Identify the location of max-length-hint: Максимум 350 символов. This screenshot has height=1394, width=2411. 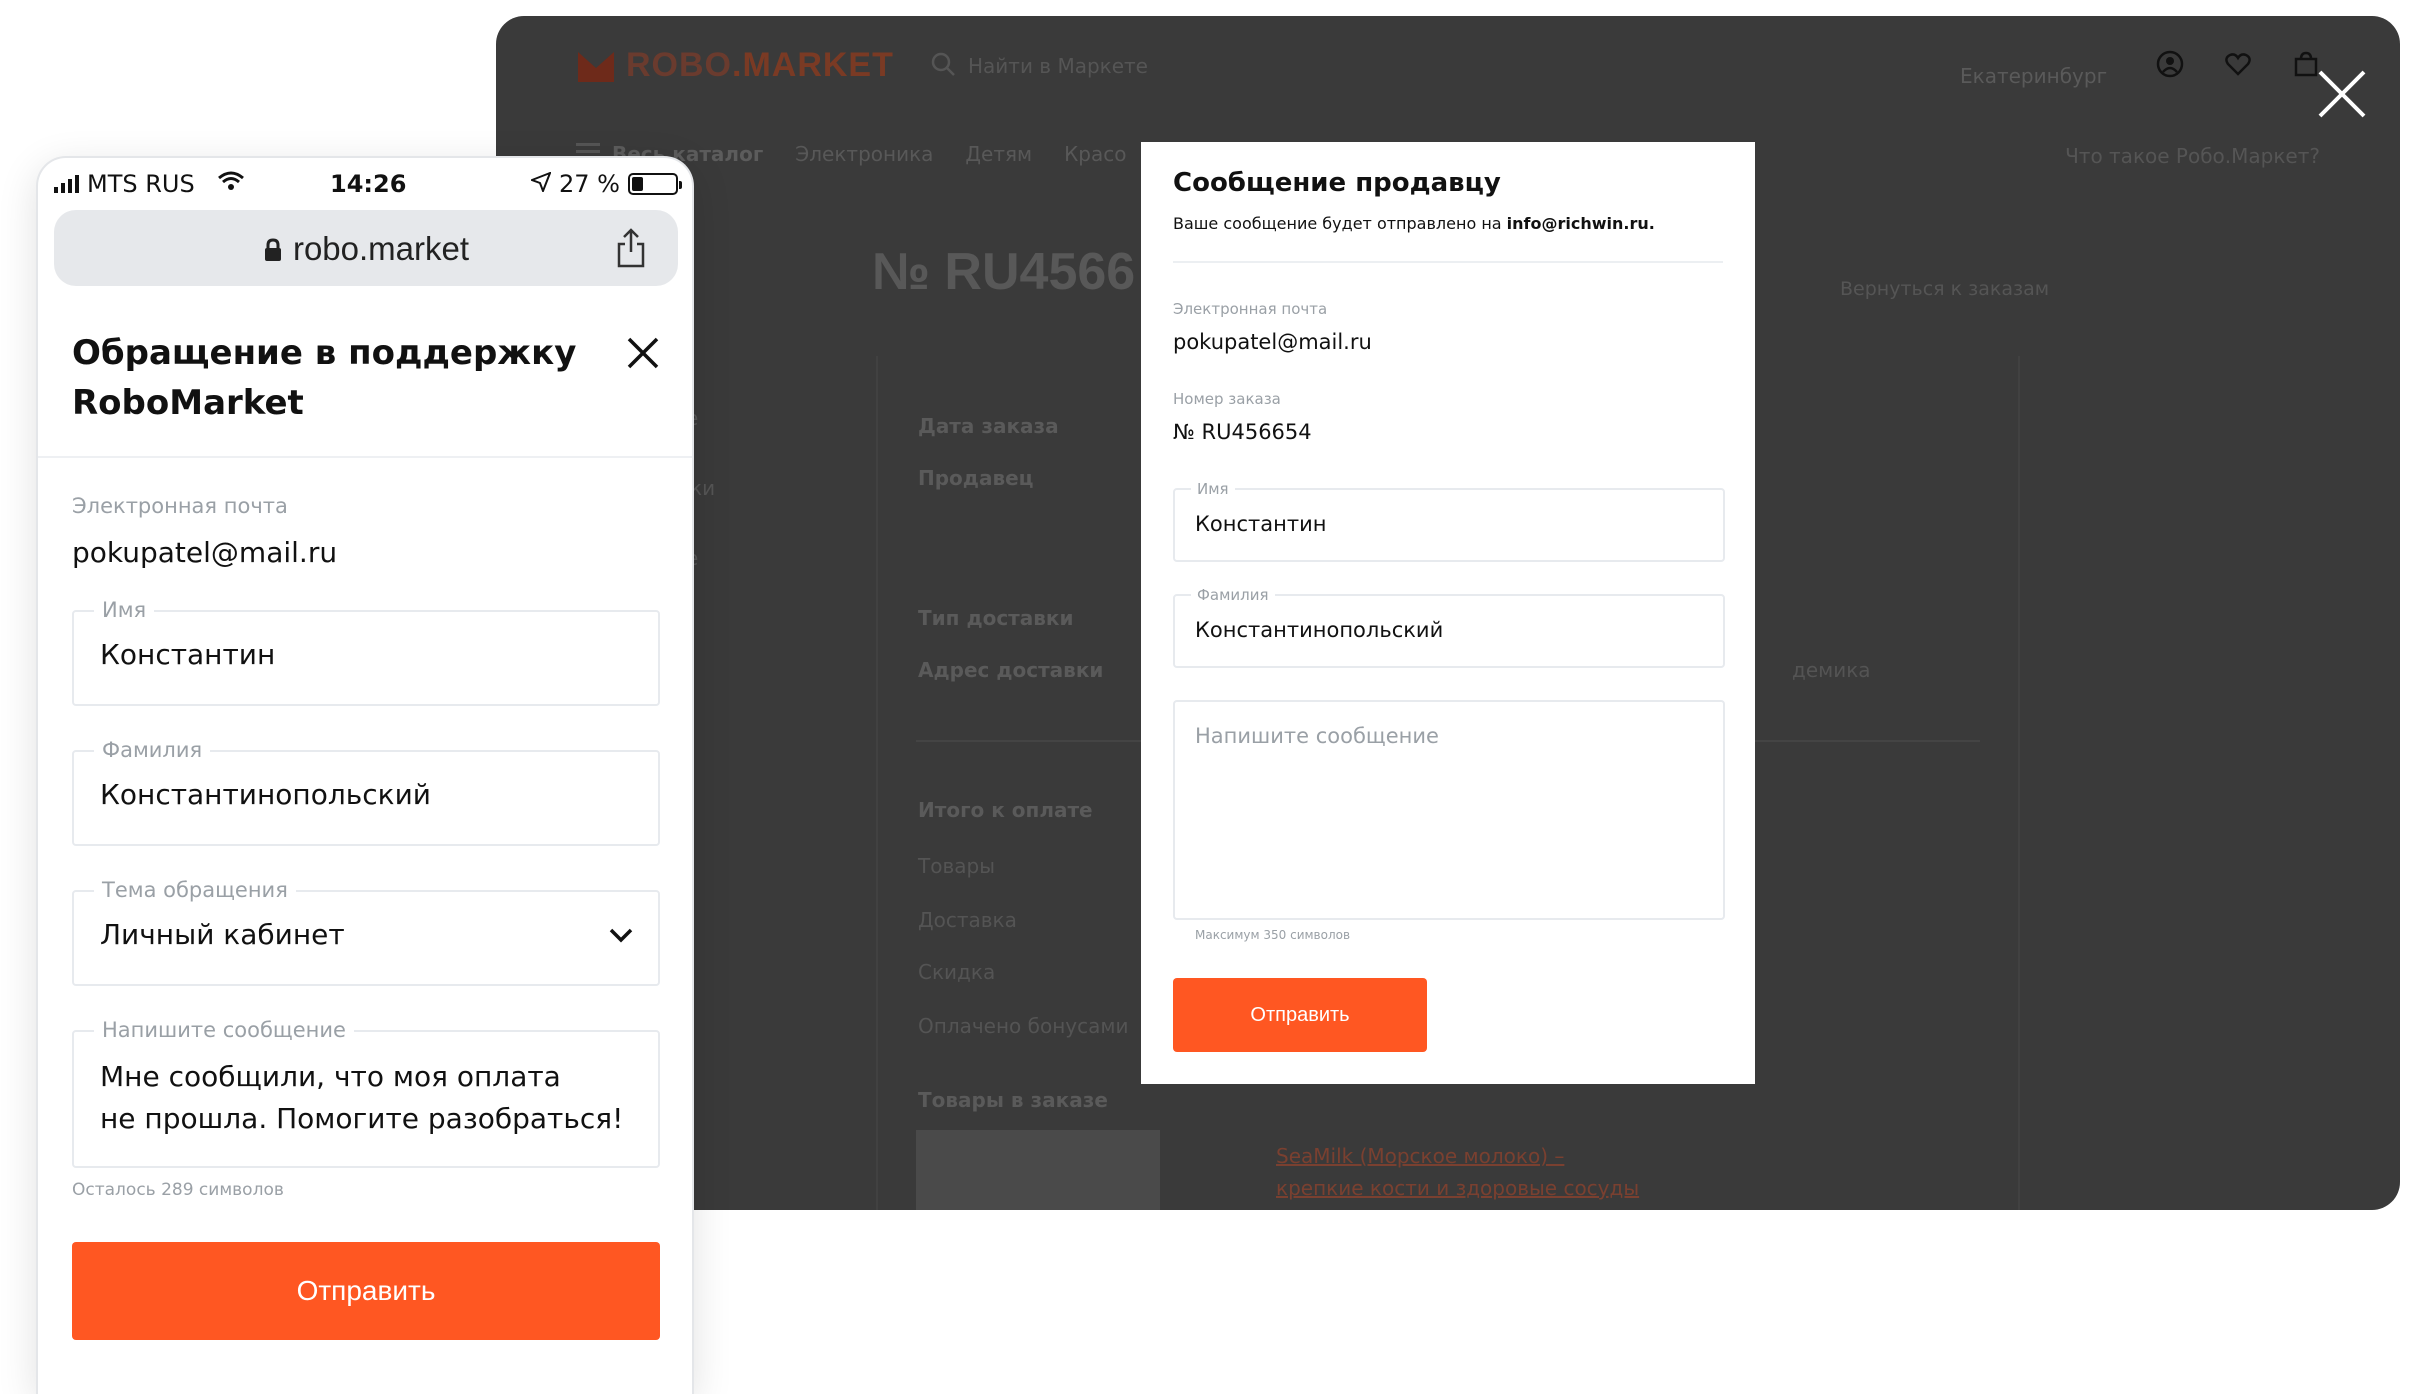
(1273, 935).